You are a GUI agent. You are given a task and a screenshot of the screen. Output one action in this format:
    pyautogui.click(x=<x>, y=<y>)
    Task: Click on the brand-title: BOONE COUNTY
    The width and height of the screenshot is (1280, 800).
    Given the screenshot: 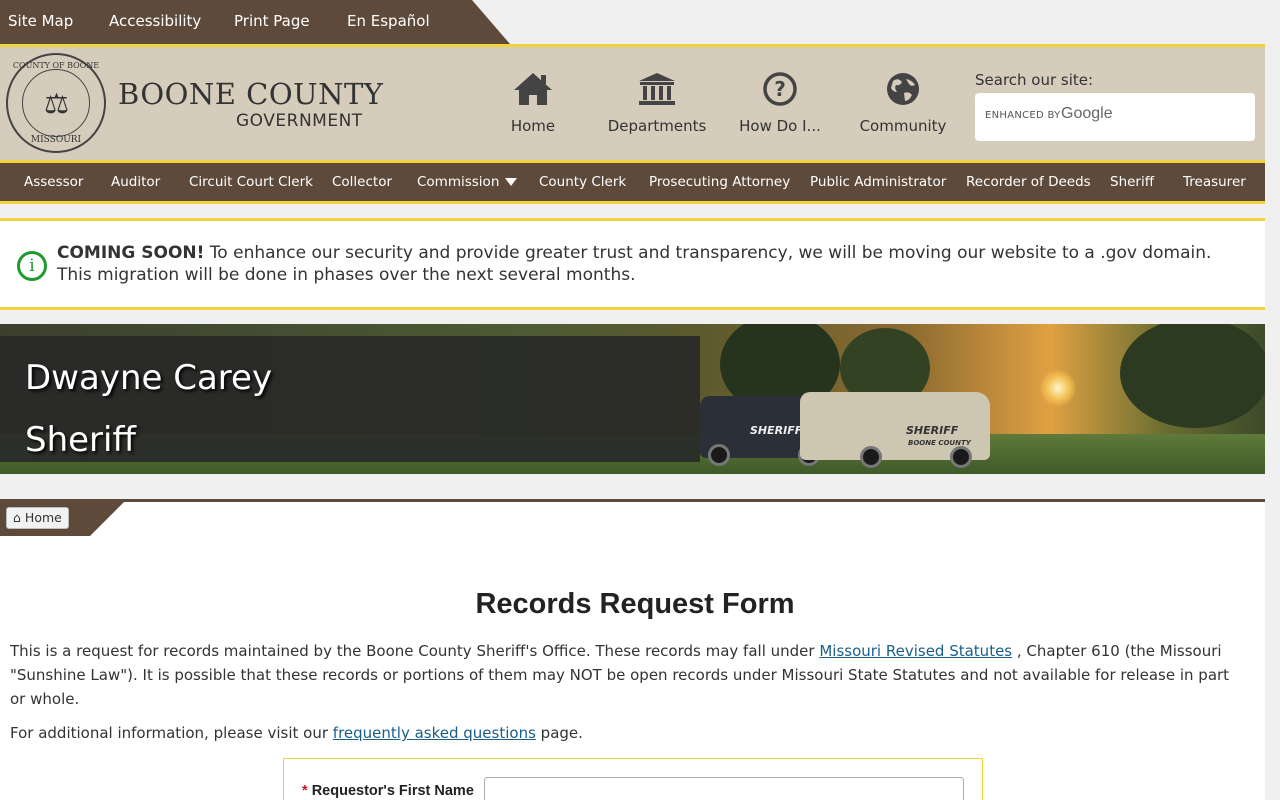 What is the action you would take?
    pyautogui.click(x=250, y=94)
    